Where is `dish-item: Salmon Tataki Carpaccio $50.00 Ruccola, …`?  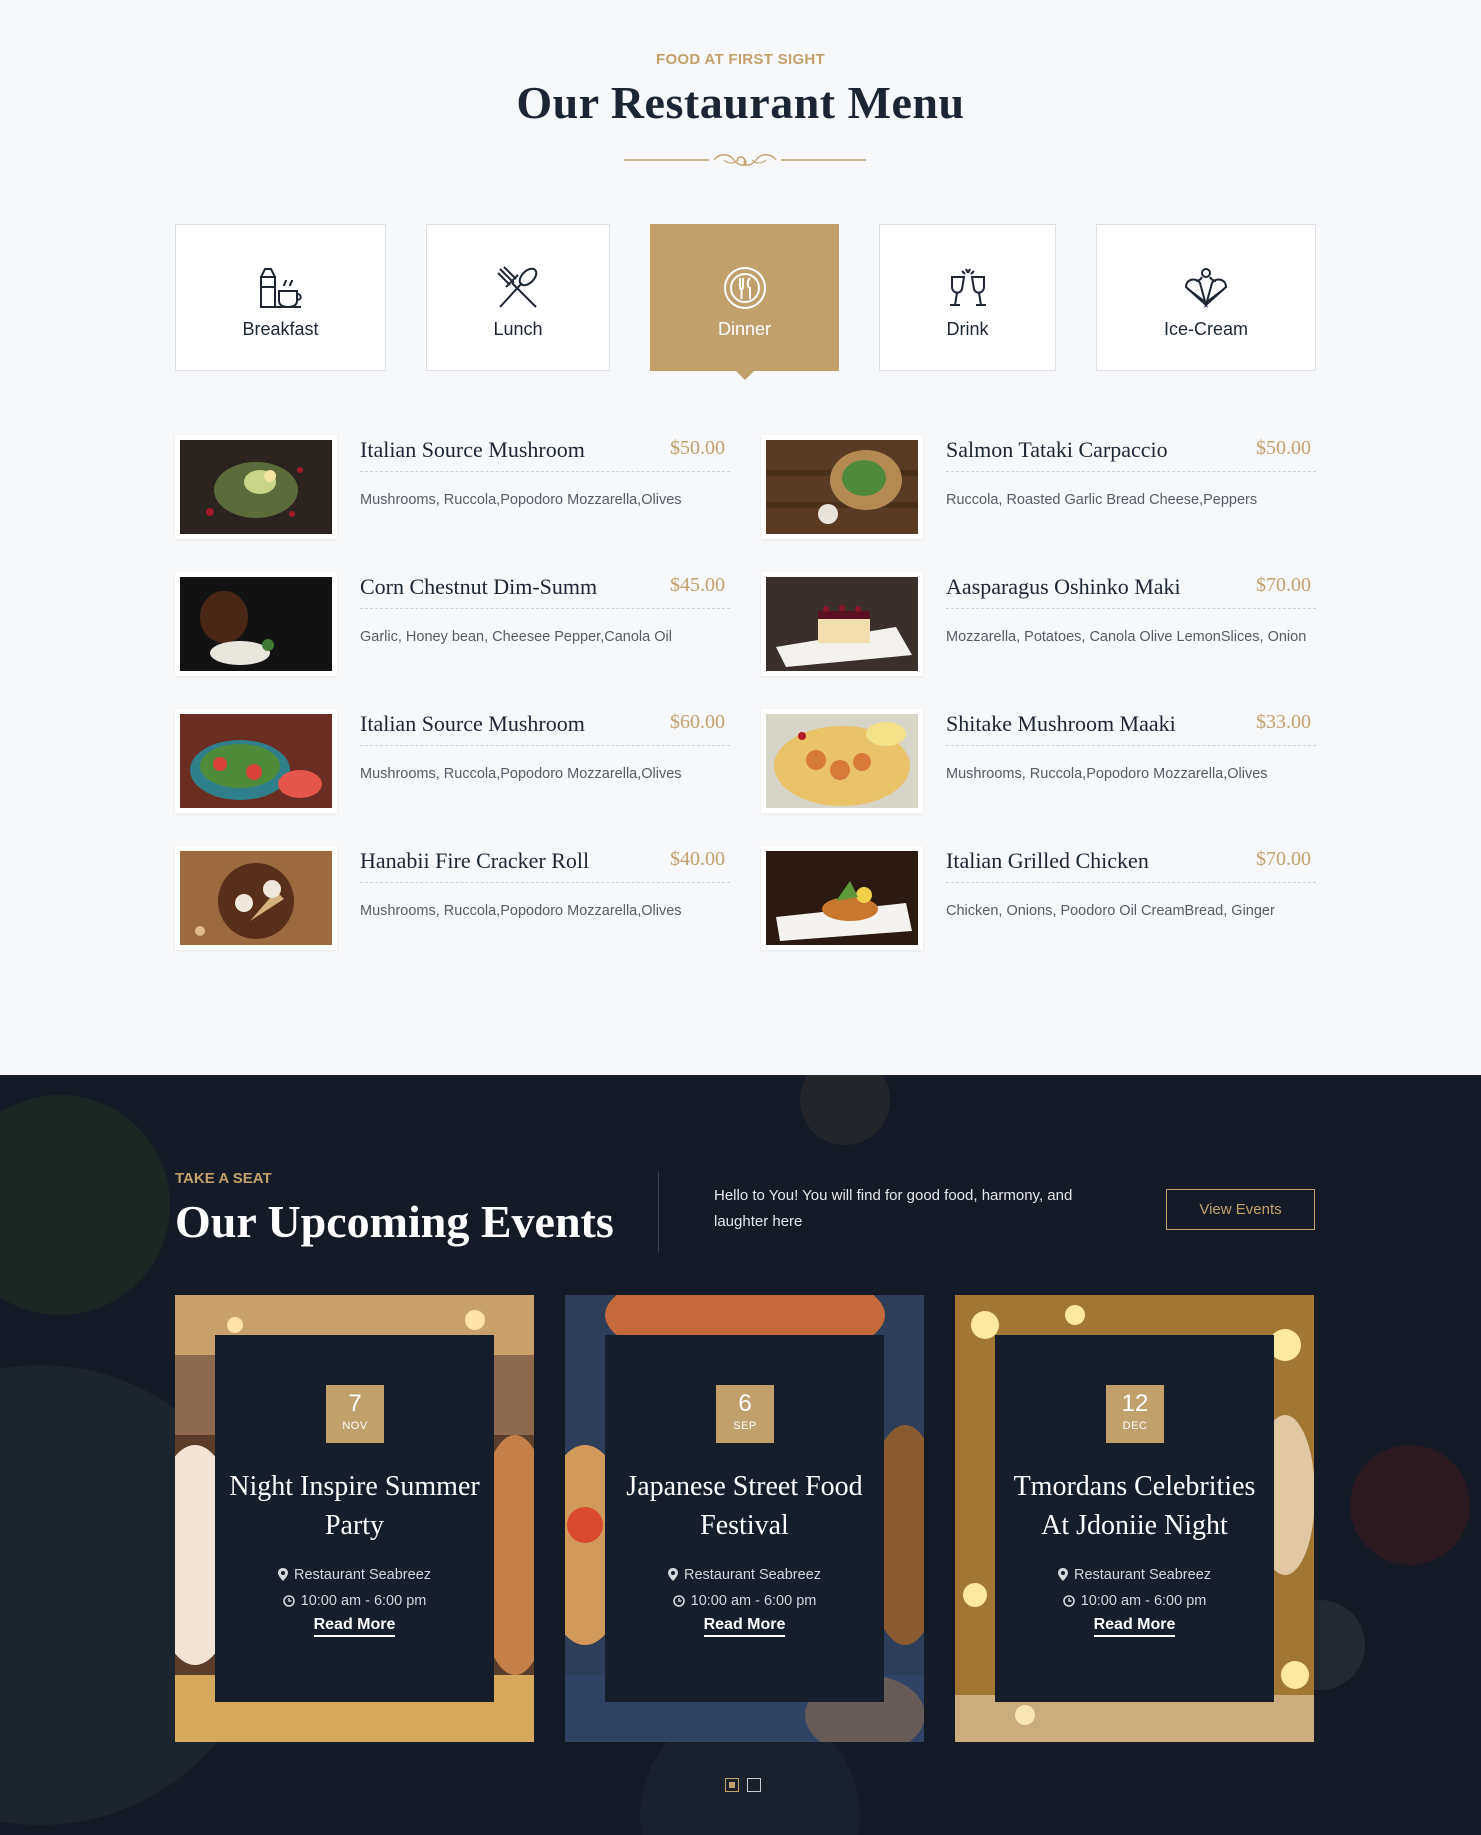
dish-item: Salmon Tataki Carpaccio $50.00 Ruccola, … is located at coordinates (1038, 487).